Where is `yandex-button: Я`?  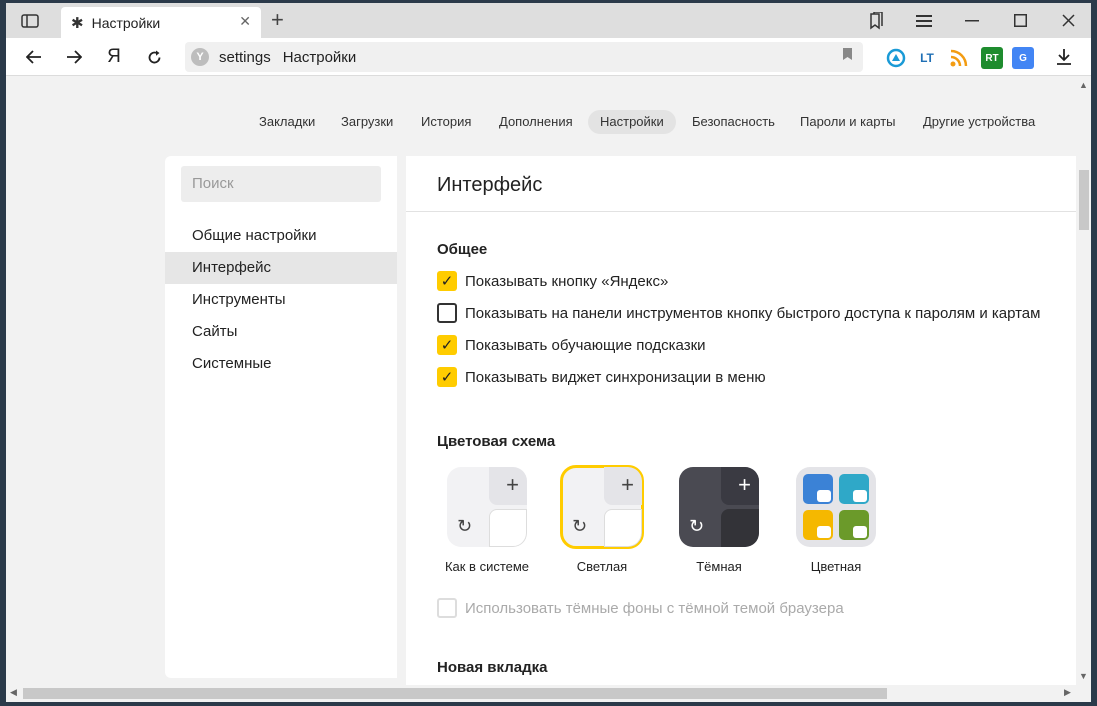
yandex-button: Я is located at coordinates (114, 57).